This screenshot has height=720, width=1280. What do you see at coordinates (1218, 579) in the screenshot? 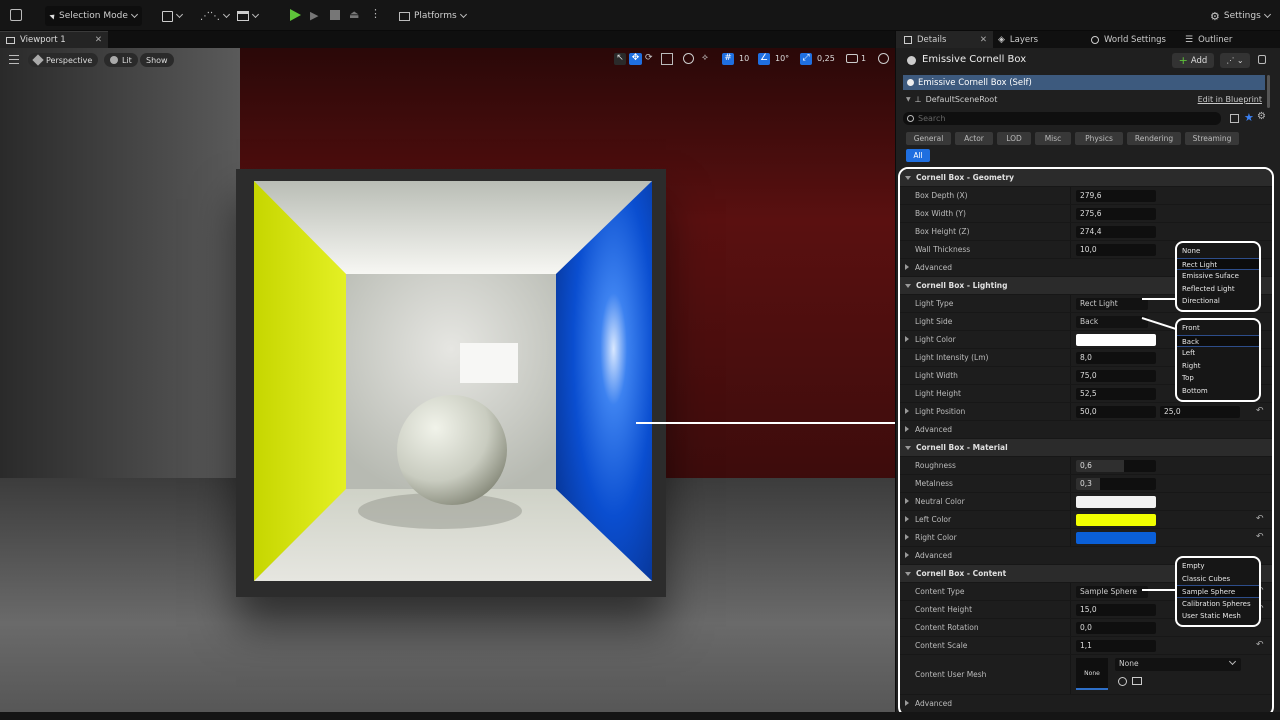
I see `content-type-option: Classic Cubes` at bounding box center [1218, 579].